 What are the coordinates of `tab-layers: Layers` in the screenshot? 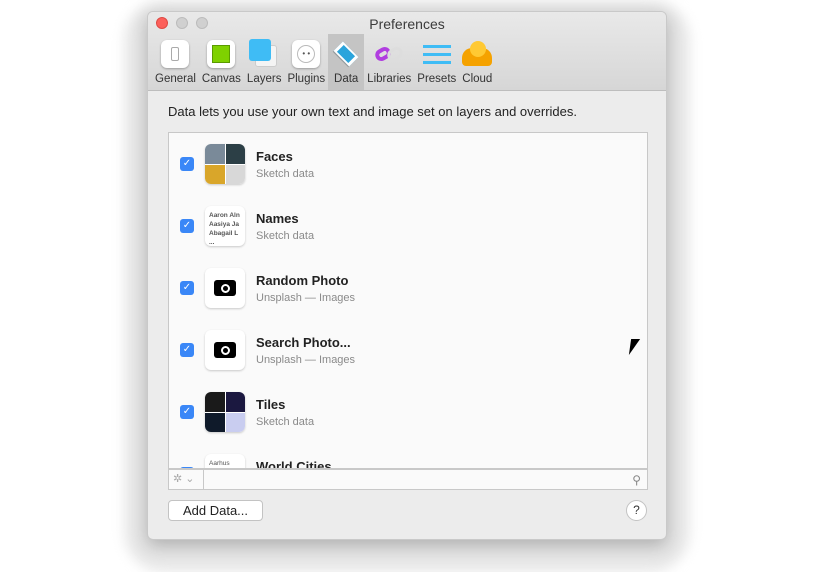 It's located at (264, 62).